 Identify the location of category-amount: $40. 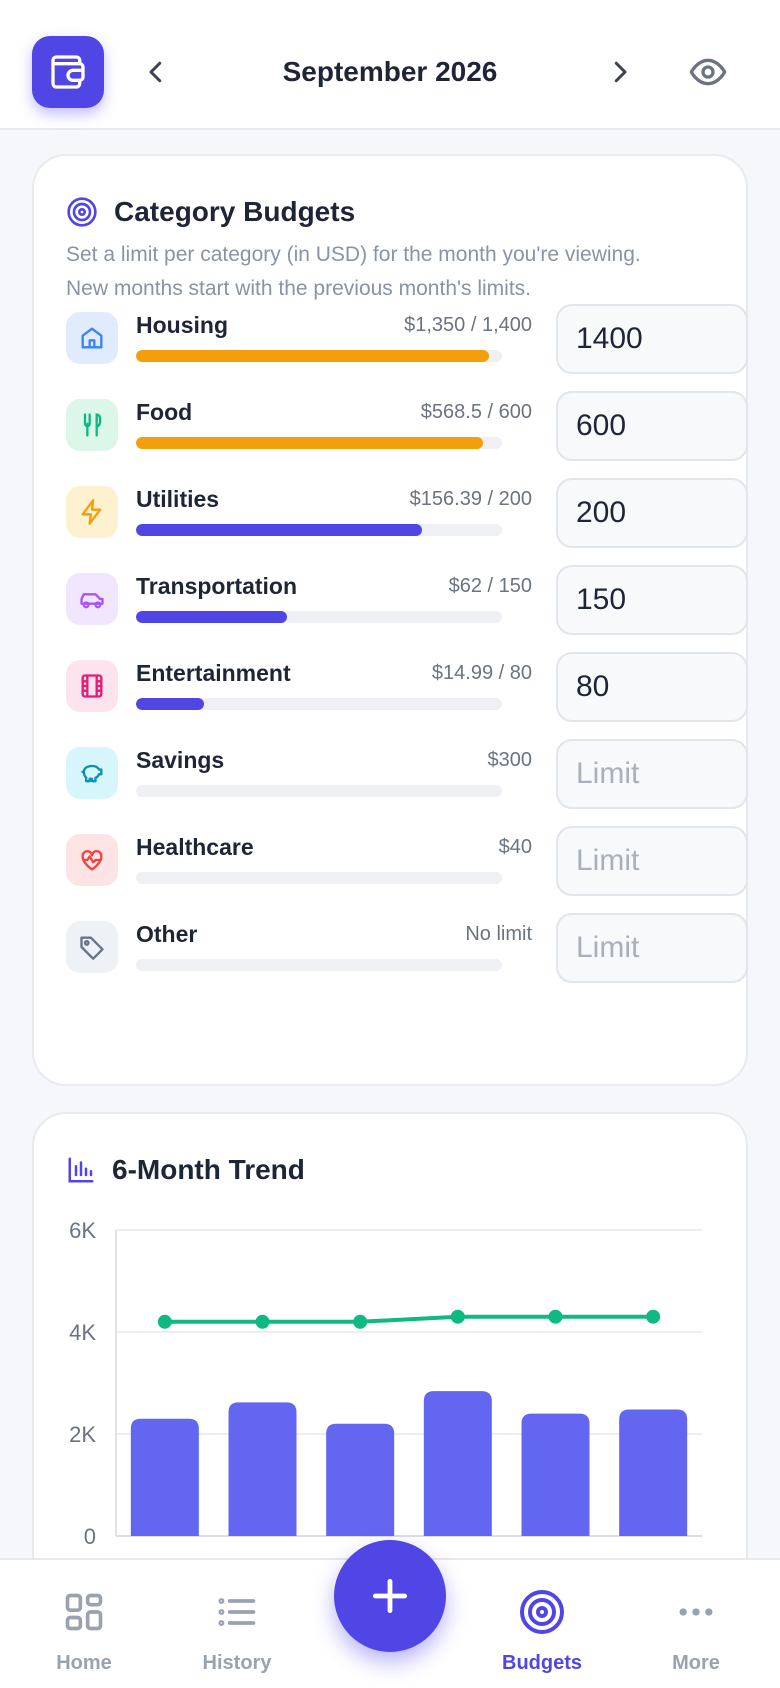
(515, 847).